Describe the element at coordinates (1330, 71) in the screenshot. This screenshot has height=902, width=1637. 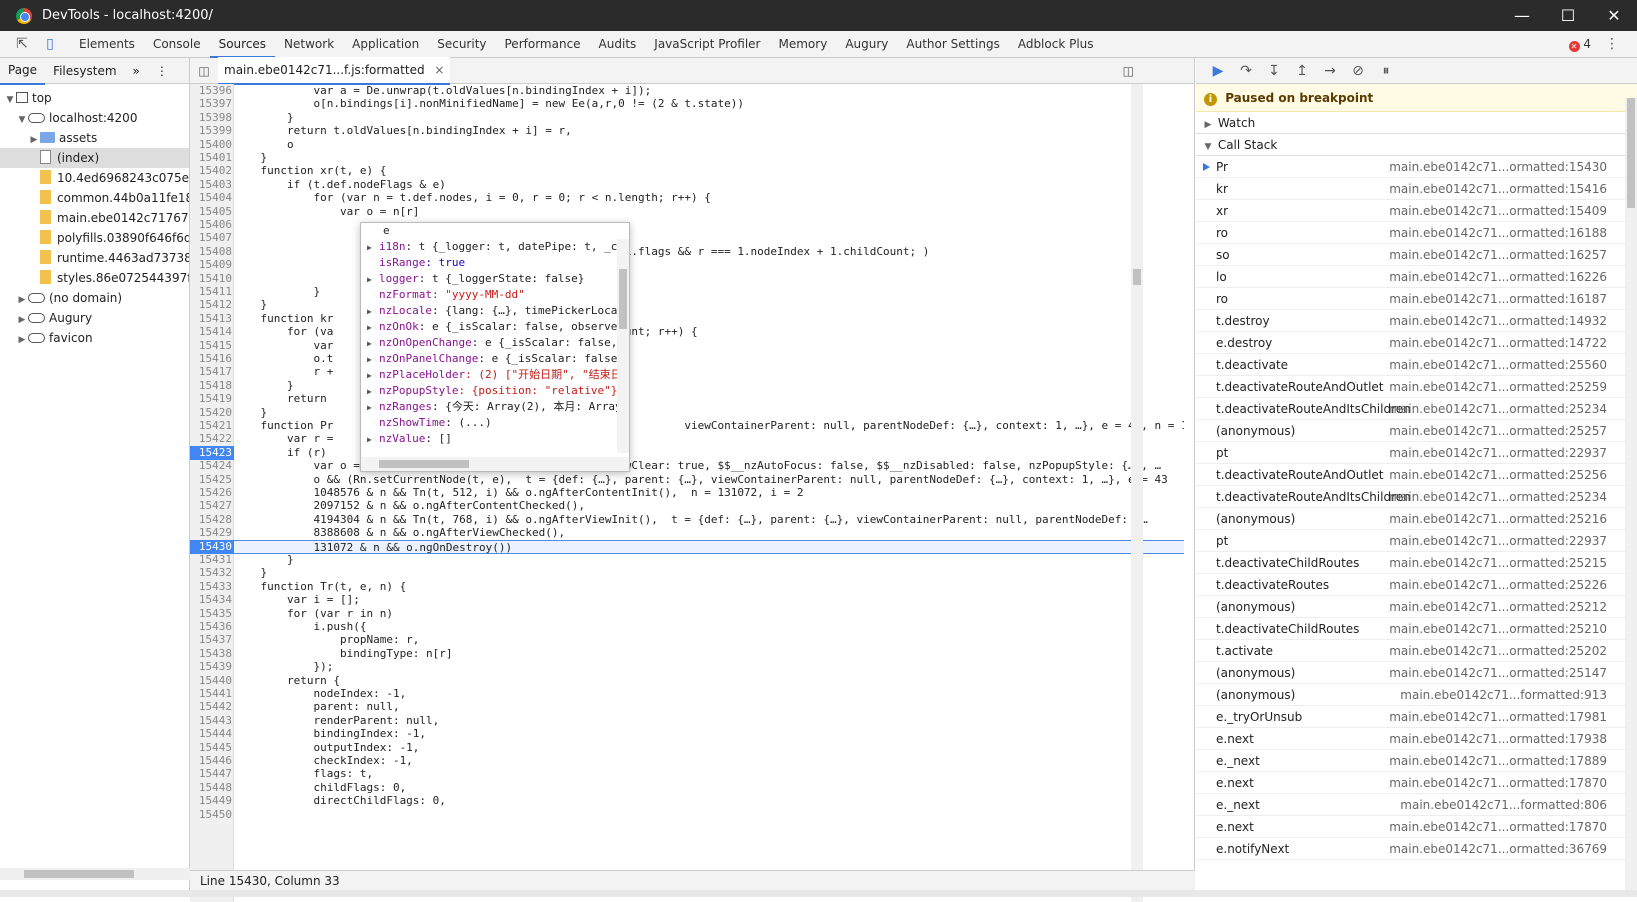
I see `step-icon: →` at that location.